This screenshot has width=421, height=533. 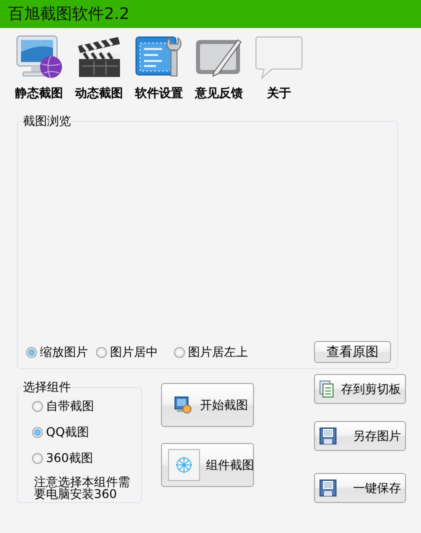 What do you see at coordinates (47, 387) in the screenshot?
I see `group-title: 选择组件` at bounding box center [47, 387].